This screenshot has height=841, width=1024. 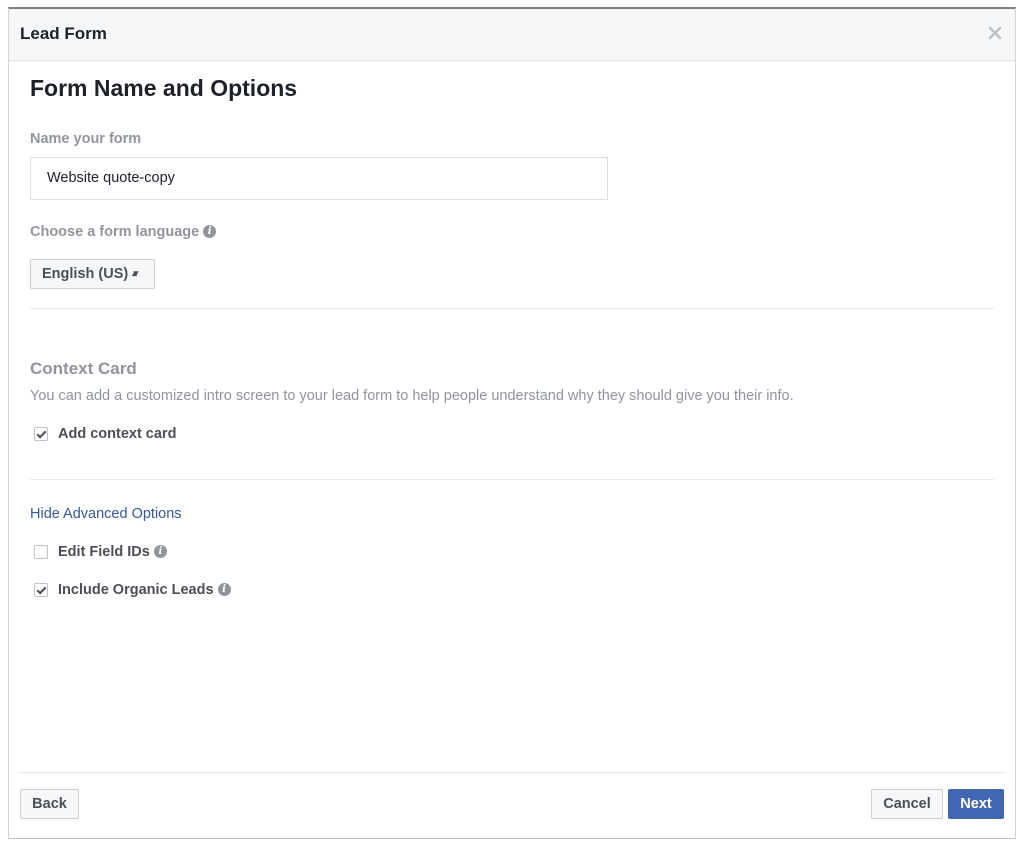 What do you see at coordinates (86, 139) in the screenshot?
I see `form-name-label: Name your form` at bounding box center [86, 139].